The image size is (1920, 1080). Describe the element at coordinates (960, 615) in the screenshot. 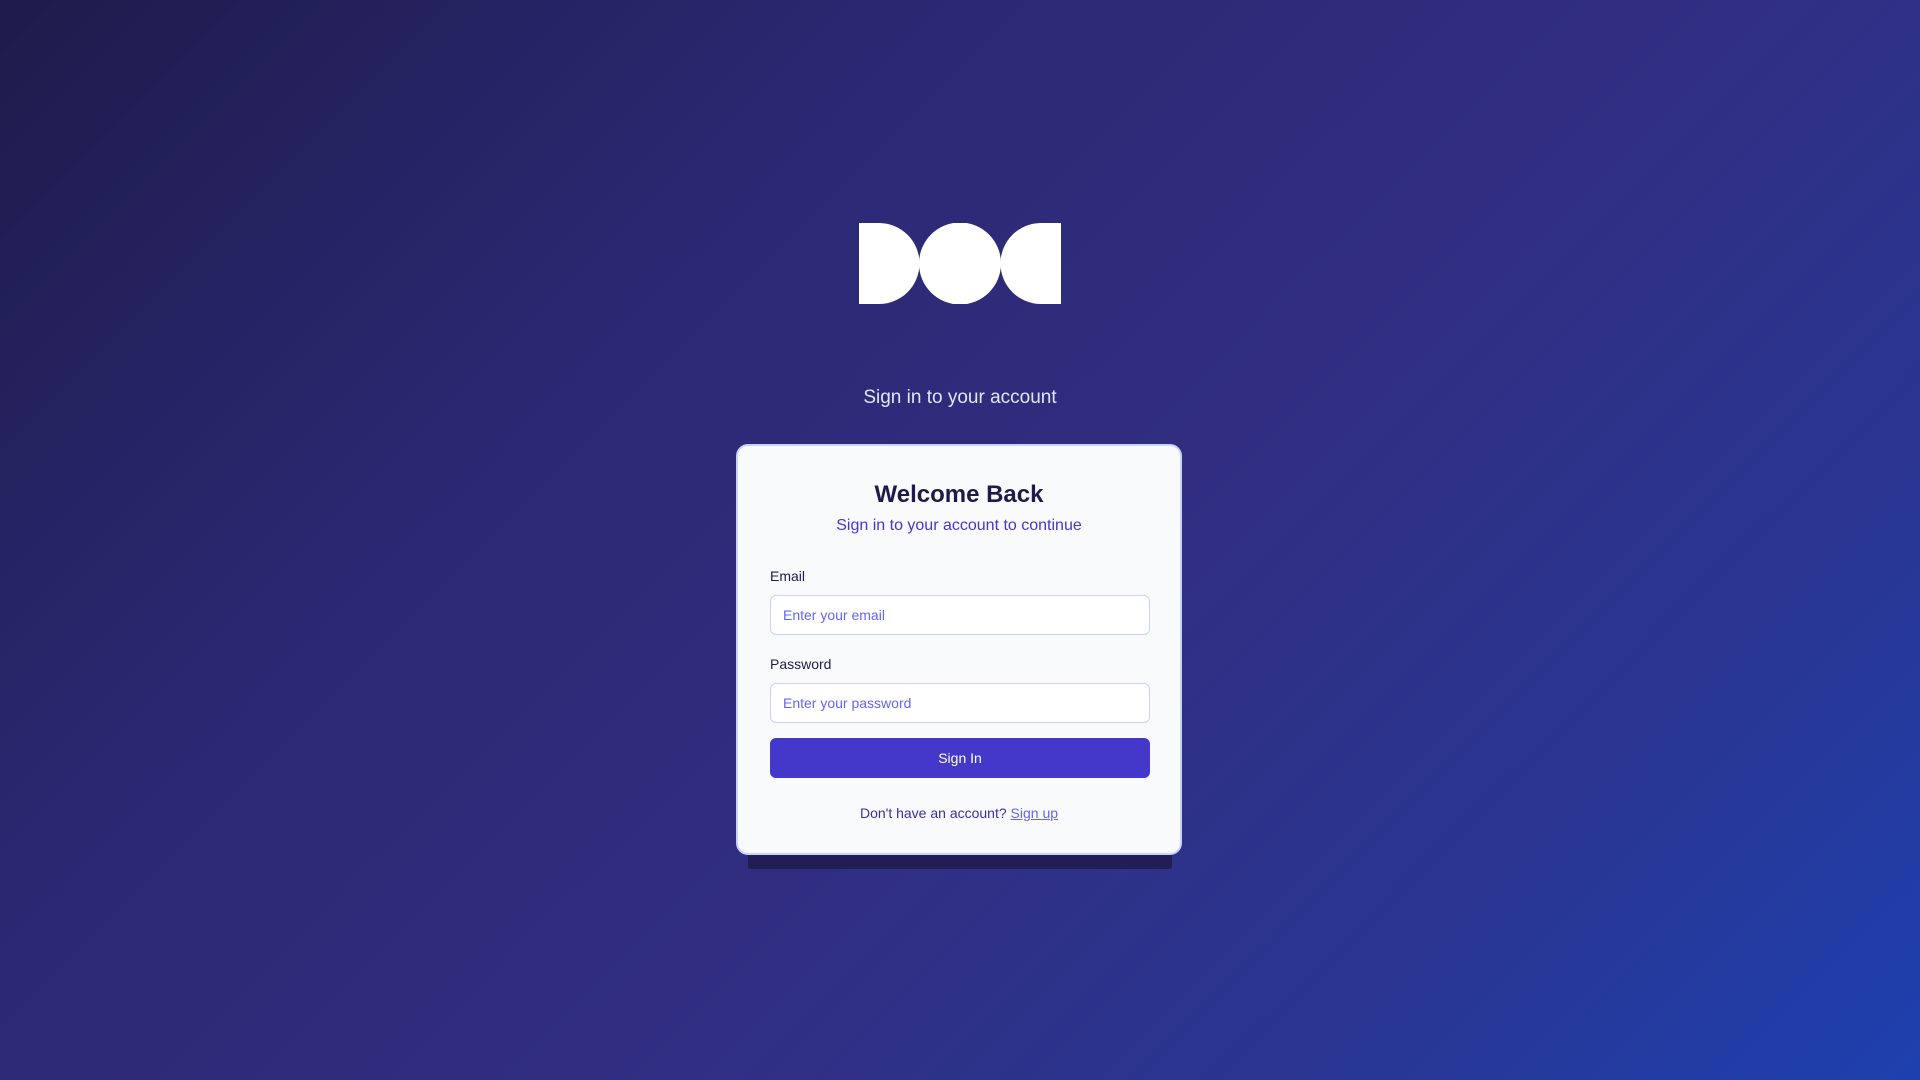

I see `email-input` at that location.